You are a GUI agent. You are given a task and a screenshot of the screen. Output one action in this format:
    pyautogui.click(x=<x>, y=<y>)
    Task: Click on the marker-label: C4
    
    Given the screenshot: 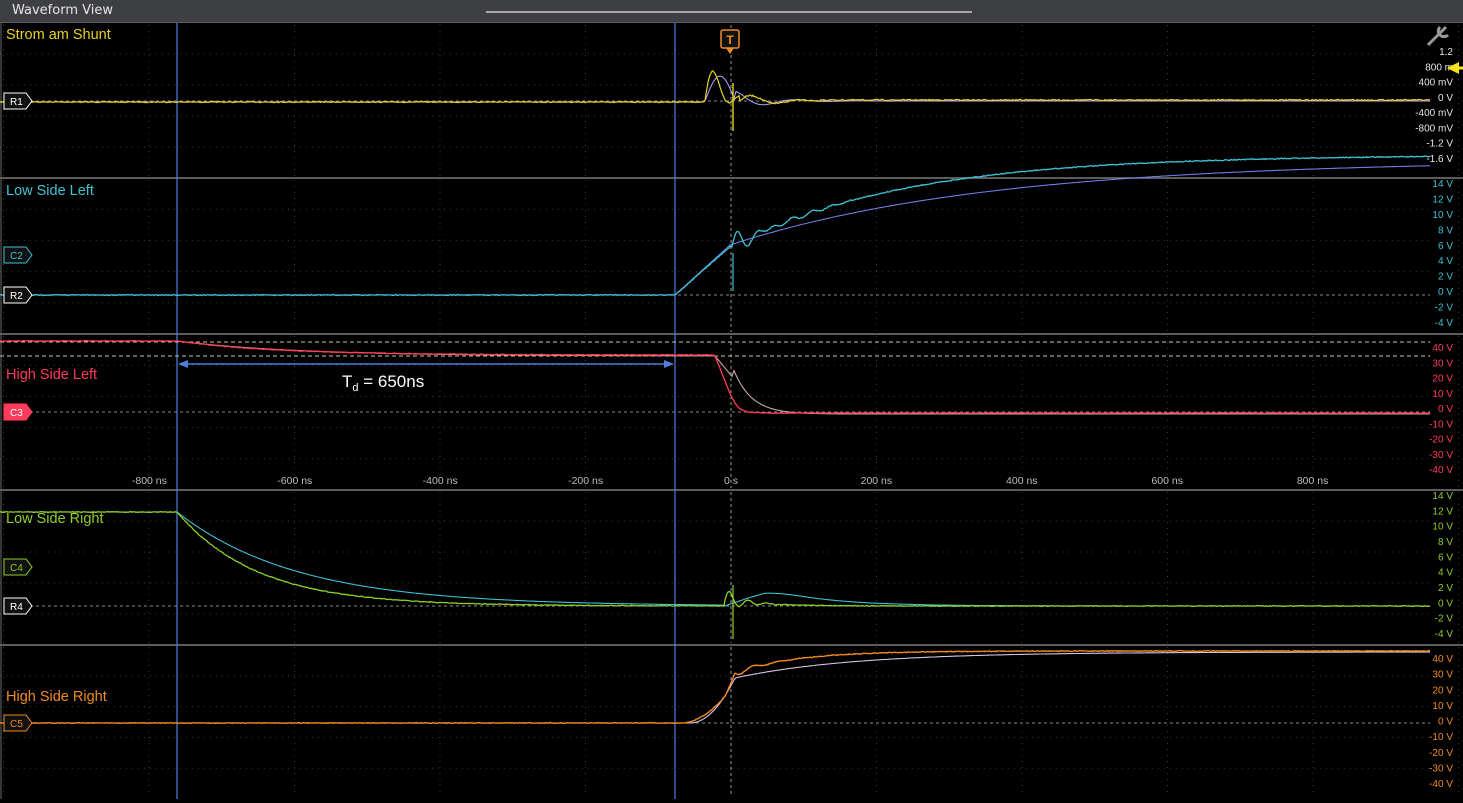 What is the action you would take?
    pyautogui.click(x=16, y=568)
    